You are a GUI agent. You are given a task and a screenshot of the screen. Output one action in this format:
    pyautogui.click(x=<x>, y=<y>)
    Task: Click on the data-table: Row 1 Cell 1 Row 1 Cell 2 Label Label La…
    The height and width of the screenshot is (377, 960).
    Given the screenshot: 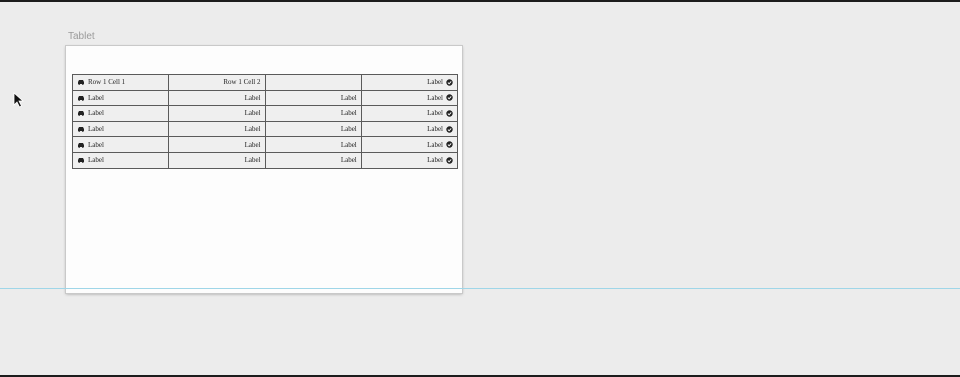 What is the action you would take?
    pyautogui.click(x=265, y=121)
    